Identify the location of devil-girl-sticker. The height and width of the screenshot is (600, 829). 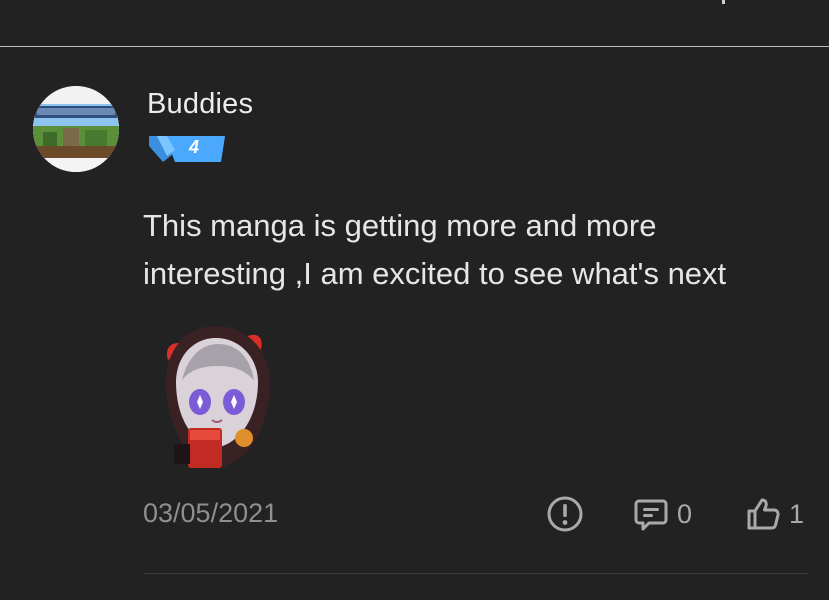
(218, 397).